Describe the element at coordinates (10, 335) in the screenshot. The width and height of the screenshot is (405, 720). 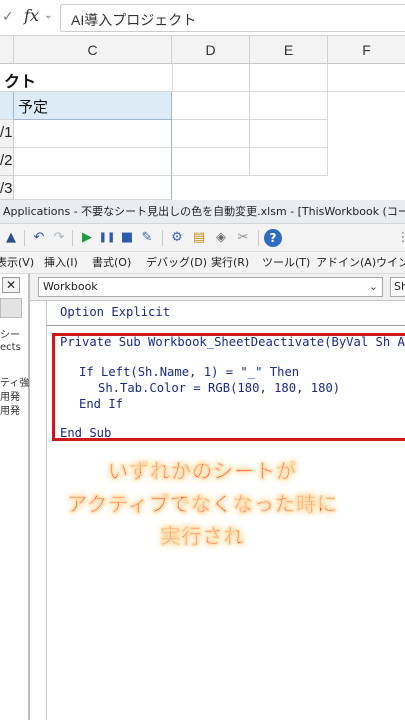
I see `pane-label: シー` at that location.